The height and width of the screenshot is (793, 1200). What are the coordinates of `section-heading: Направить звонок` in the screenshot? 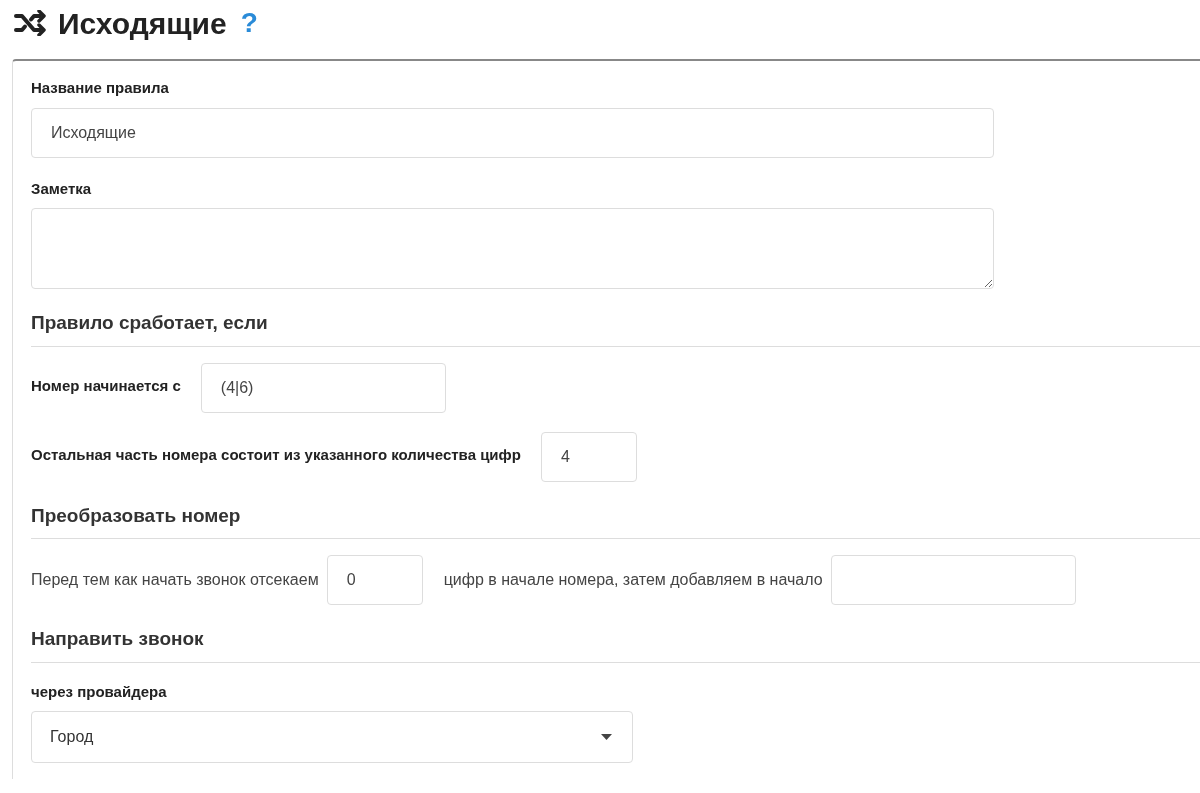 It's located at (615, 644).